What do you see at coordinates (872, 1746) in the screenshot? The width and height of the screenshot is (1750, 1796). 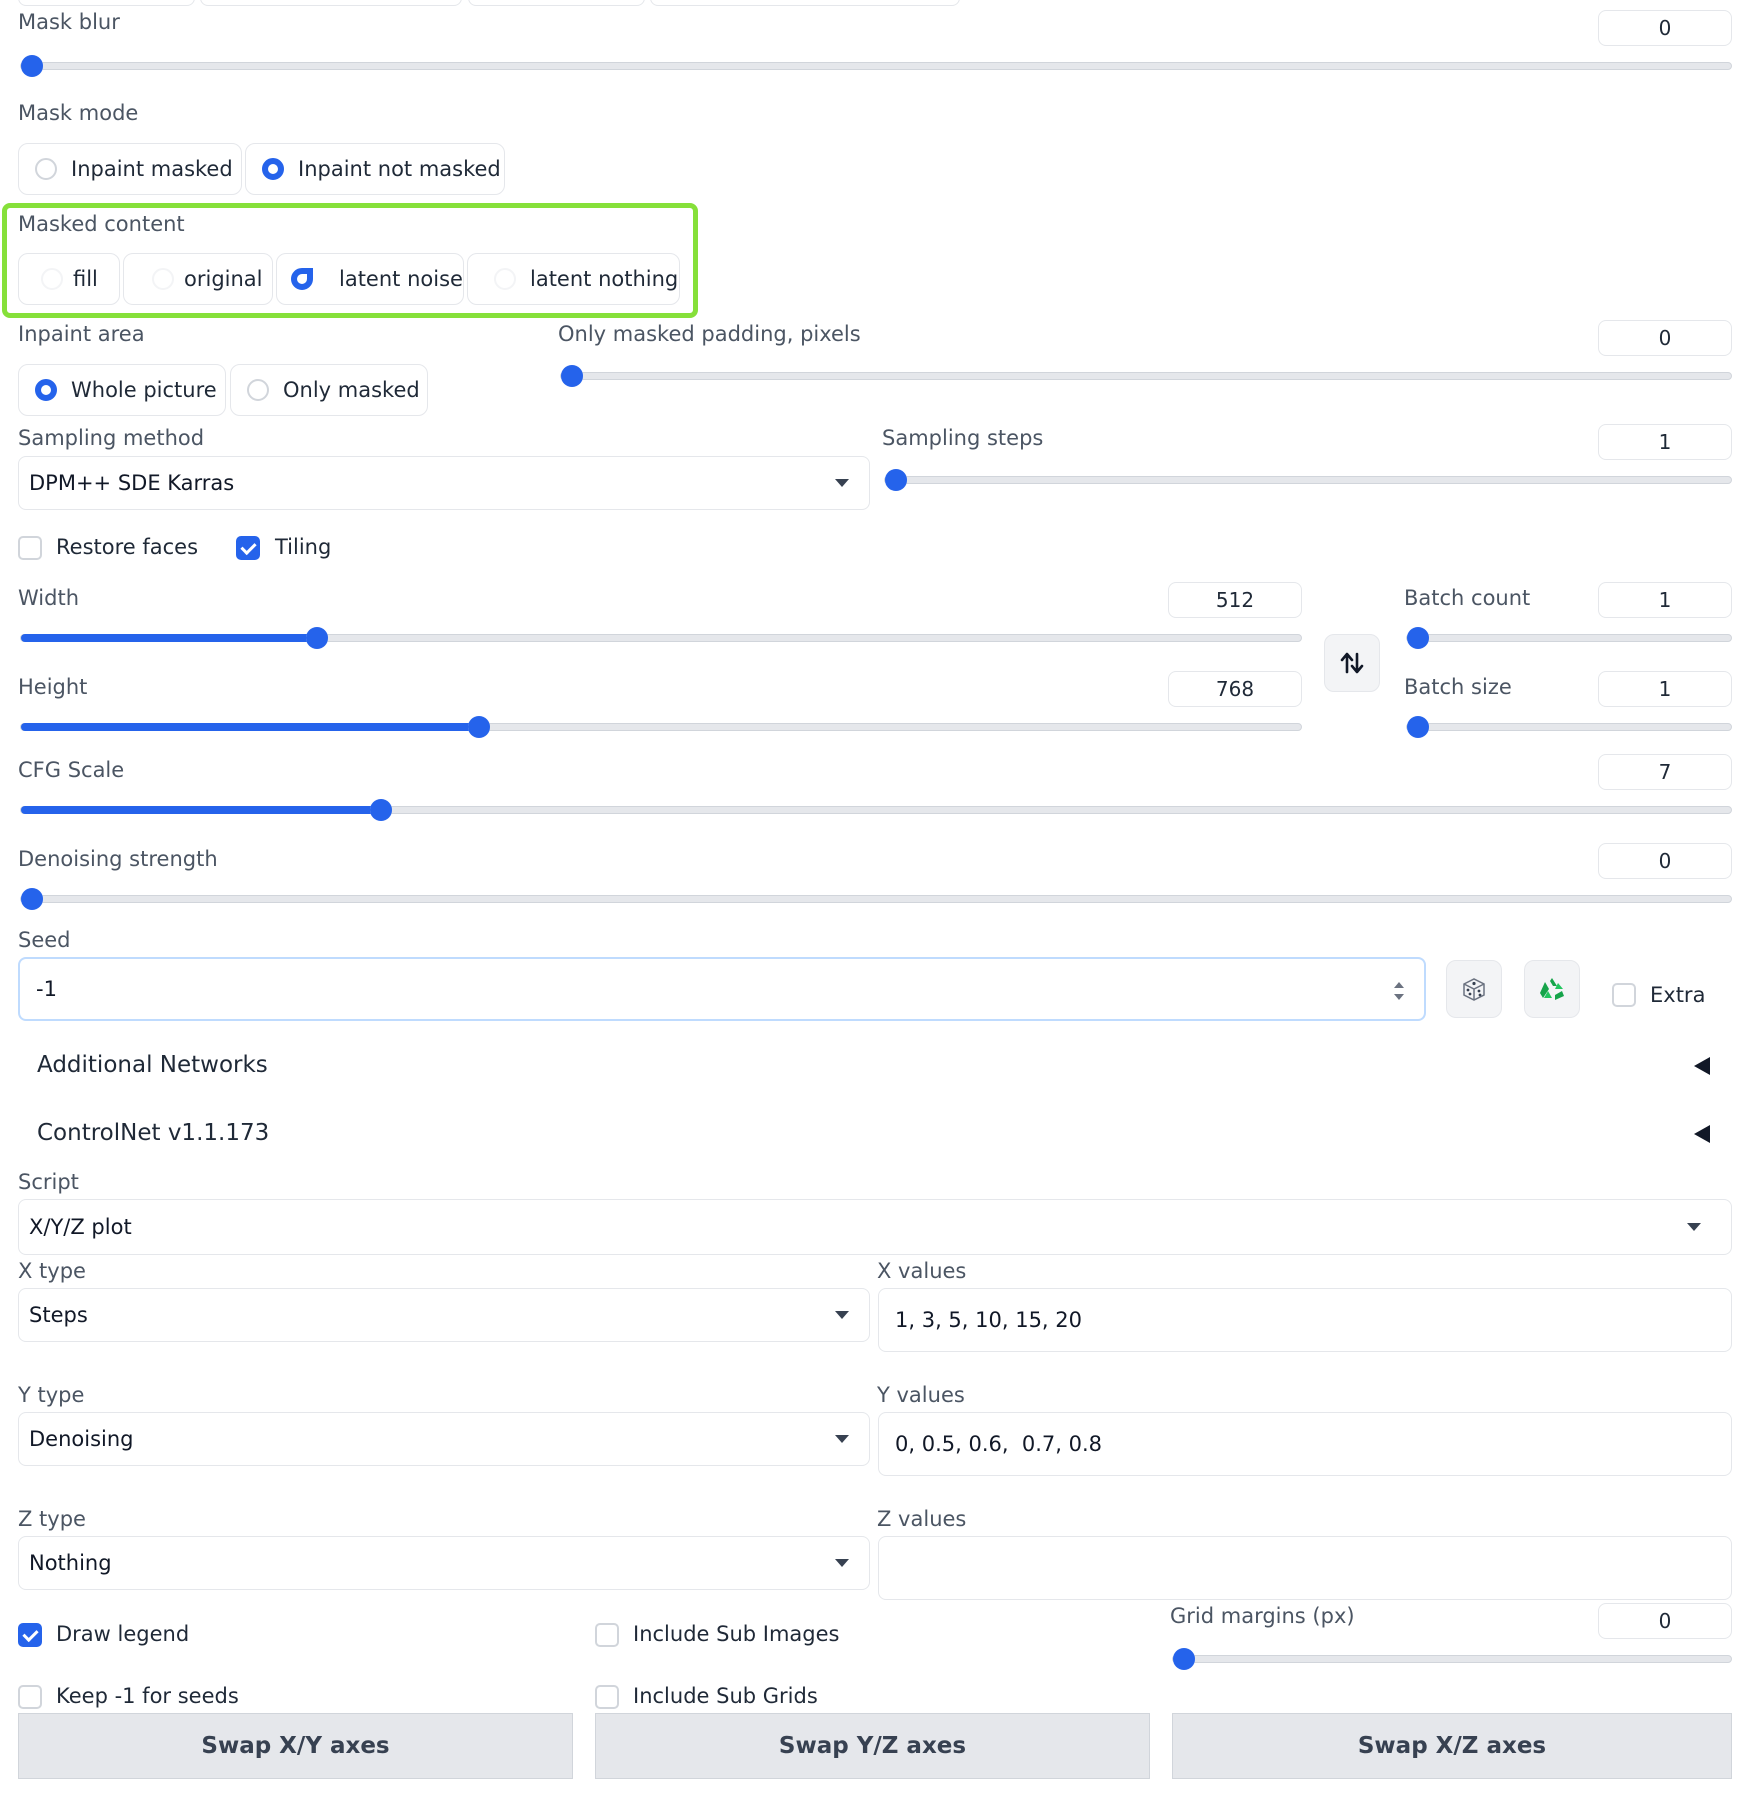 I see `swap-yz-button: Swap Y/Z axes` at bounding box center [872, 1746].